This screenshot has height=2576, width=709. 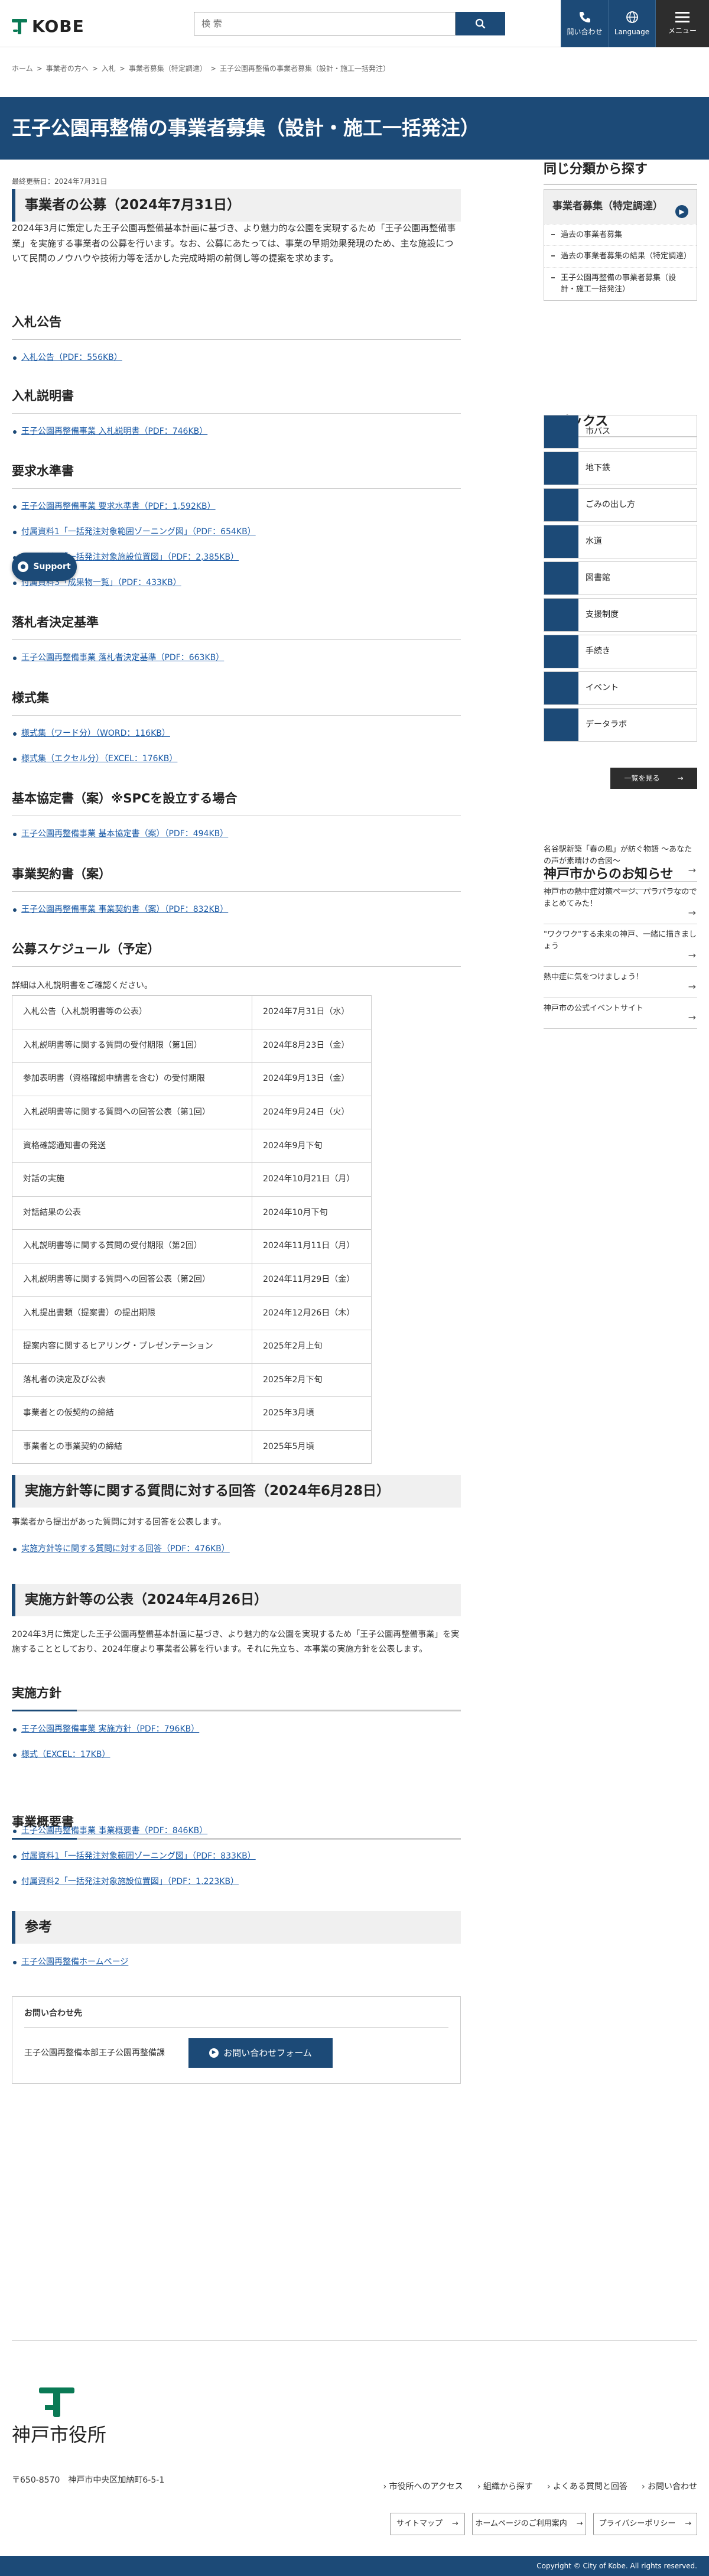 What do you see at coordinates (598, 651) in the screenshot?
I see `topic-label: 手続き` at bounding box center [598, 651].